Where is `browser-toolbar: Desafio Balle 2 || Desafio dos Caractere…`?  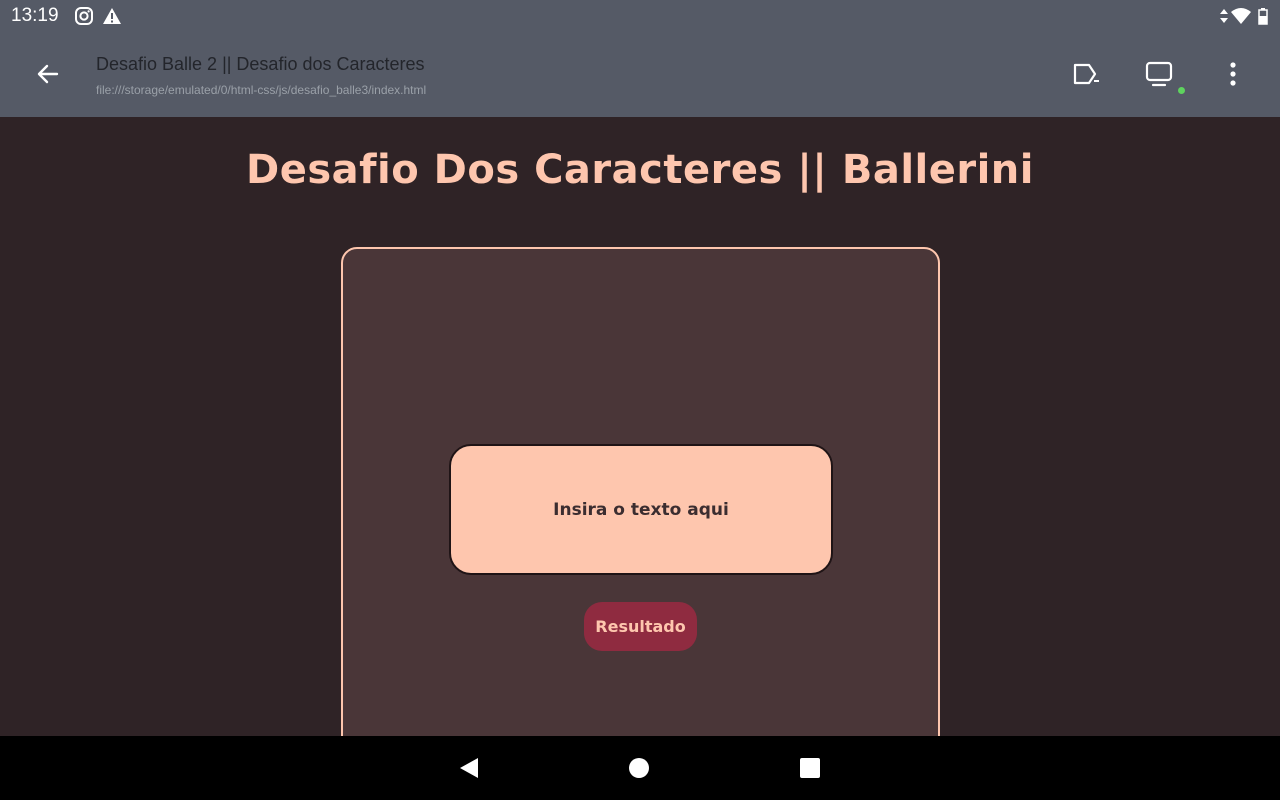
browser-toolbar: Desafio Balle 2 || Desafio dos Caractere… is located at coordinates (640, 74).